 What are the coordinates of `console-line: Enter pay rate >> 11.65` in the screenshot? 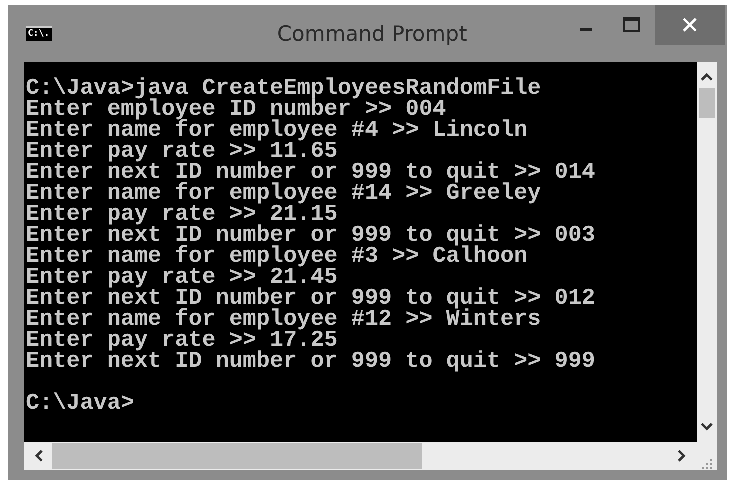 It's located at (182, 151).